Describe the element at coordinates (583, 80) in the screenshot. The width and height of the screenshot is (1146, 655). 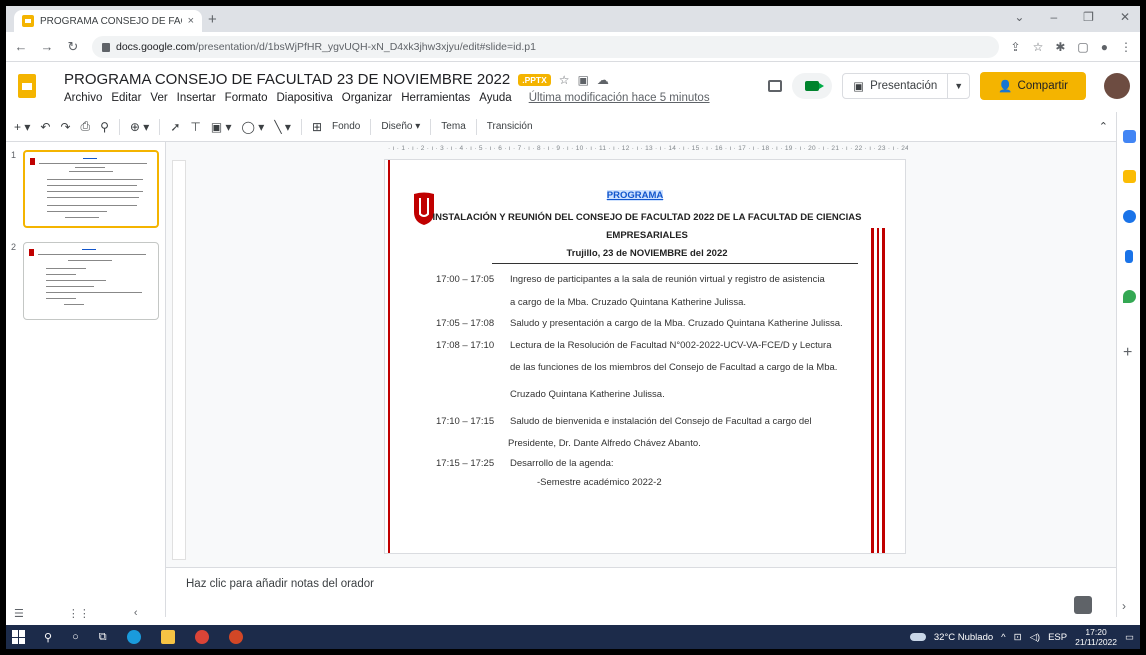
I see `move-folder-icon: ▣` at that location.